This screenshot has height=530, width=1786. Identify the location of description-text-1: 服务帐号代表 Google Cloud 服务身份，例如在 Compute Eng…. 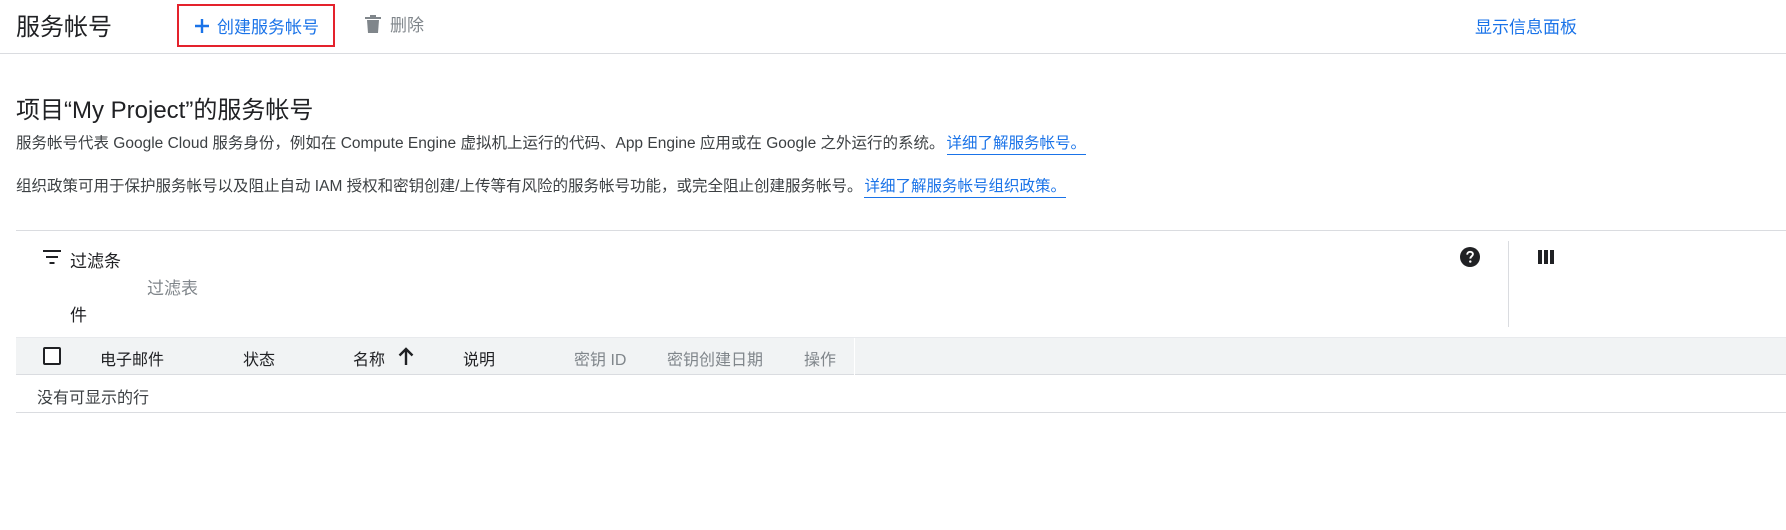
(480, 143).